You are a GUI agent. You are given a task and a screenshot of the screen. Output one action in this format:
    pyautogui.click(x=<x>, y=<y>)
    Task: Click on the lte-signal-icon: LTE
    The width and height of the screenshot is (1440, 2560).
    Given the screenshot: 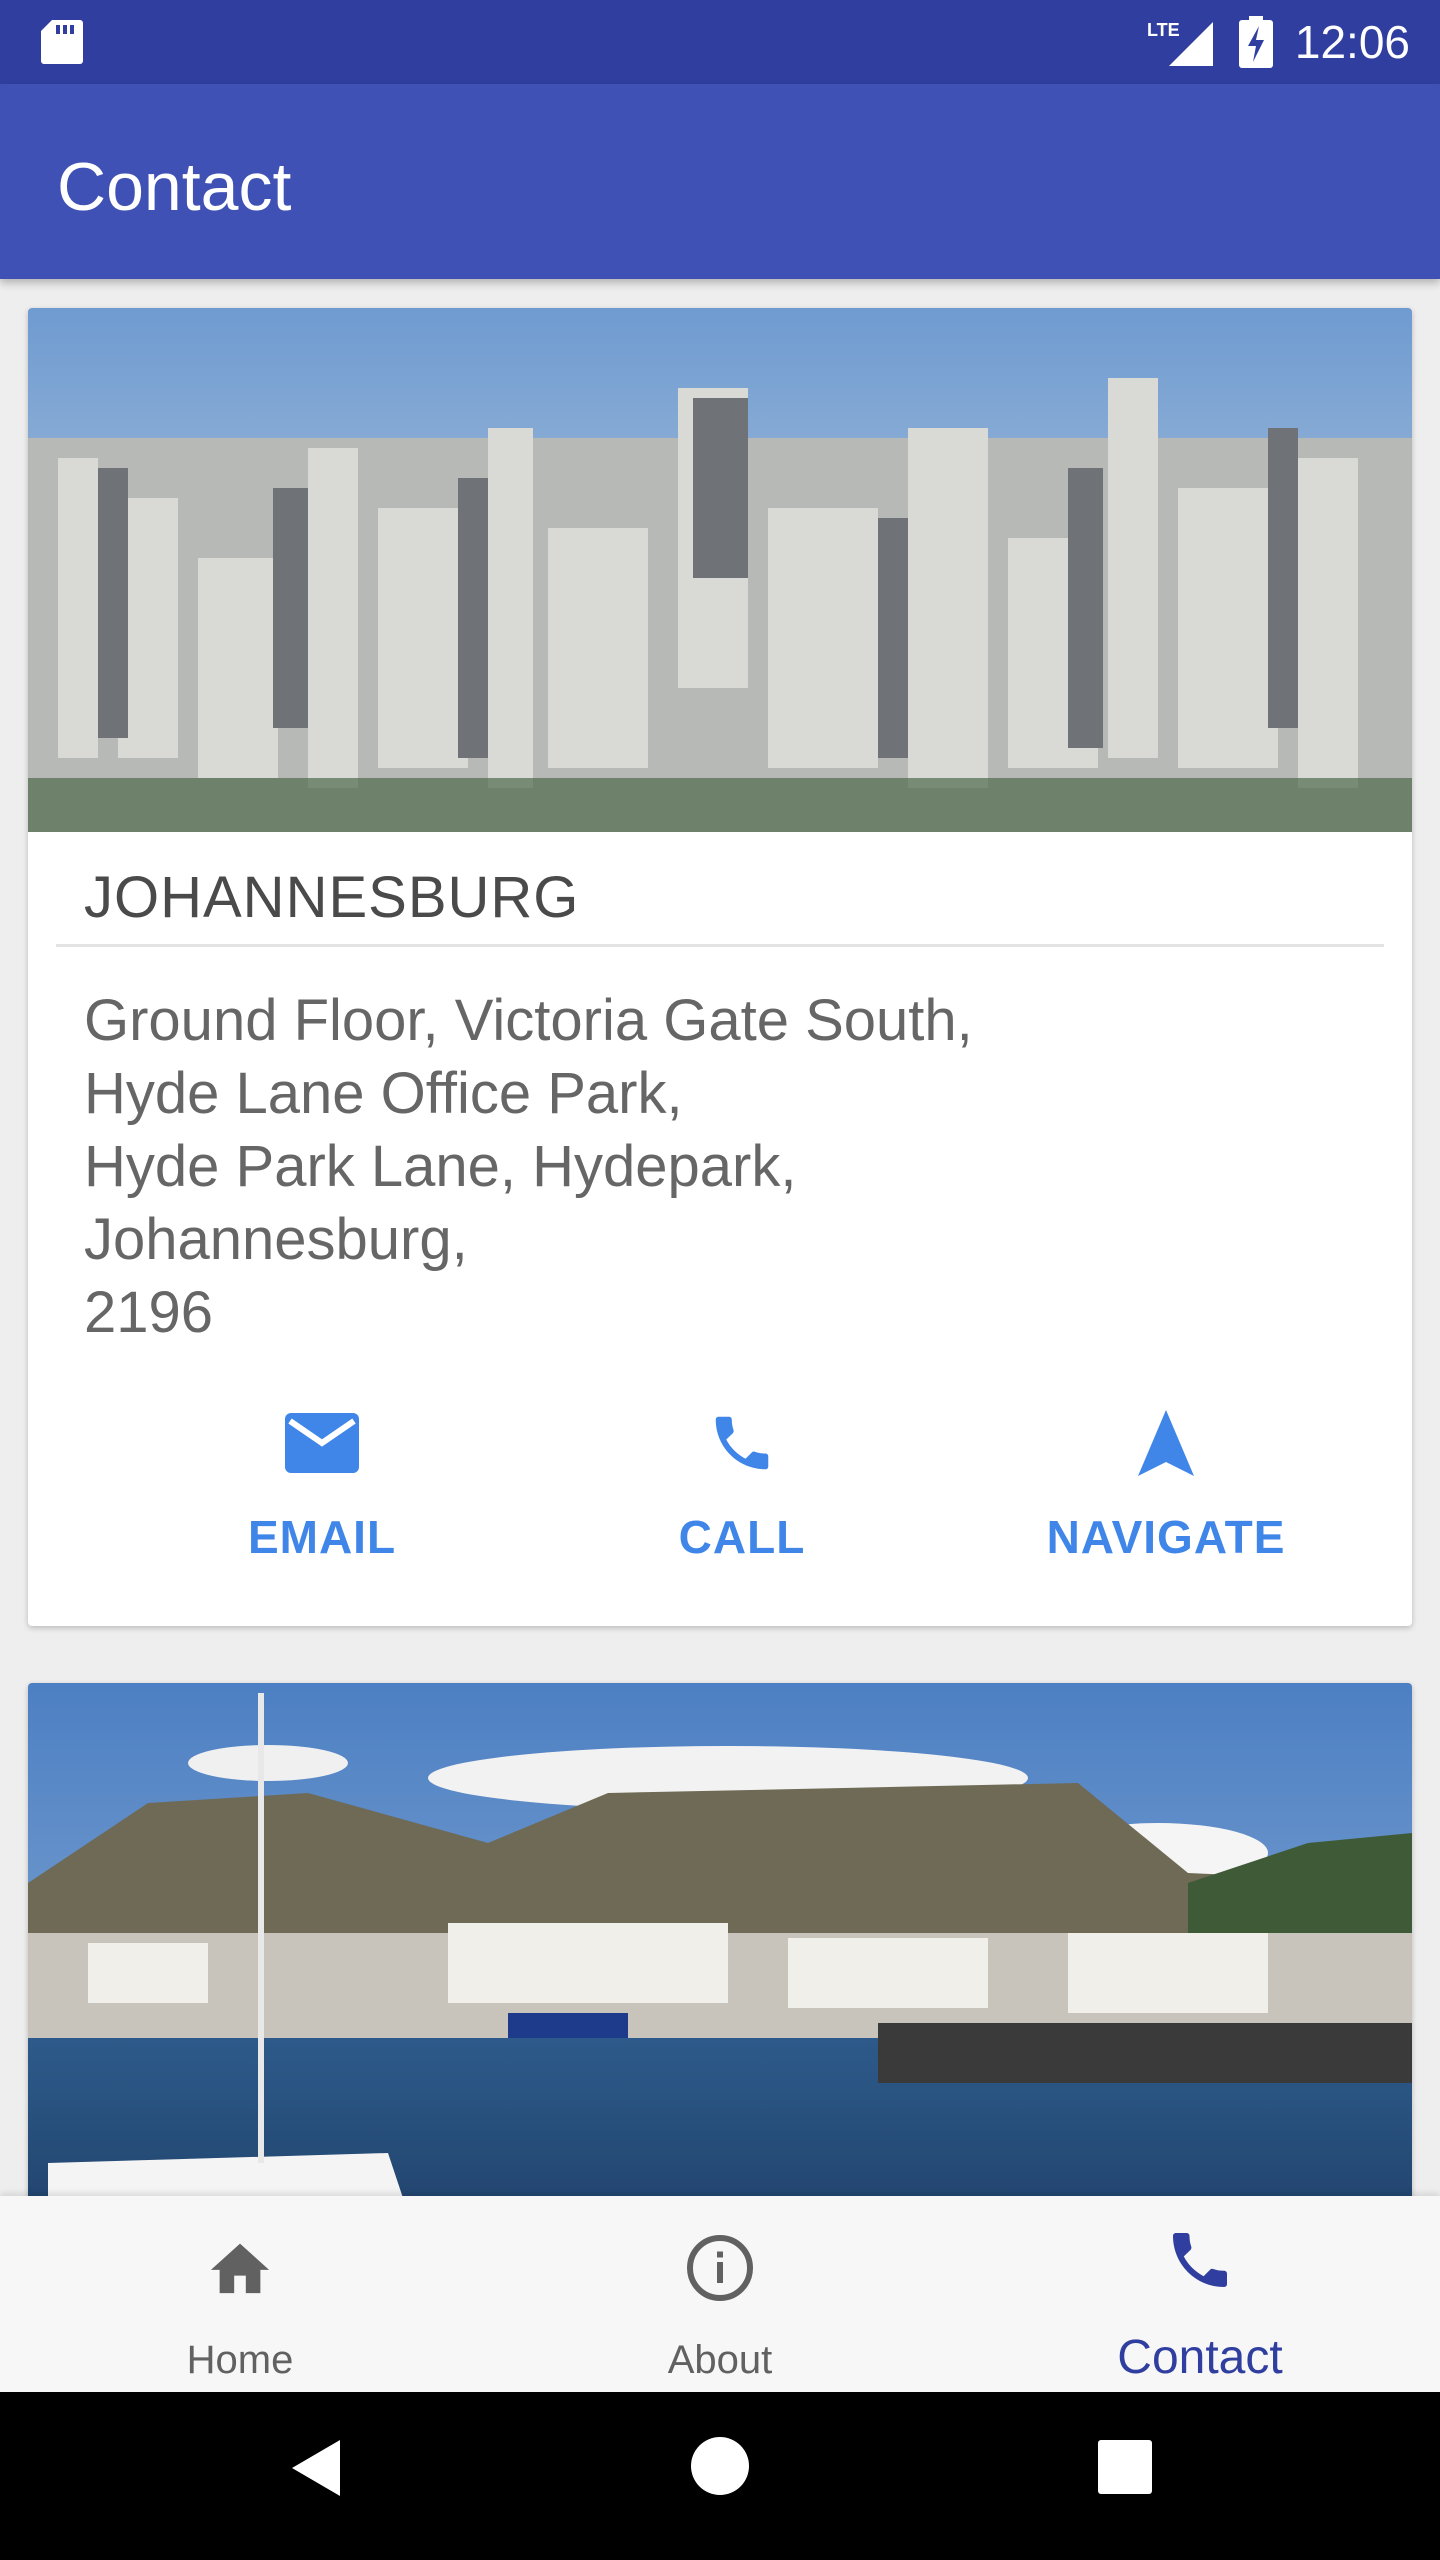 What is the action you would take?
    pyautogui.click(x=1180, y=43)
    